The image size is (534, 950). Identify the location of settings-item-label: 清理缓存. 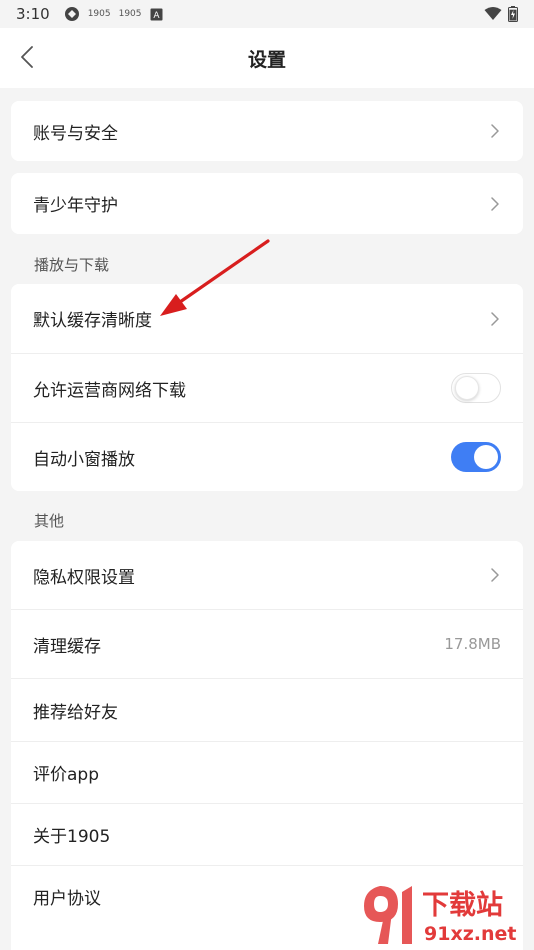
(67, 646).